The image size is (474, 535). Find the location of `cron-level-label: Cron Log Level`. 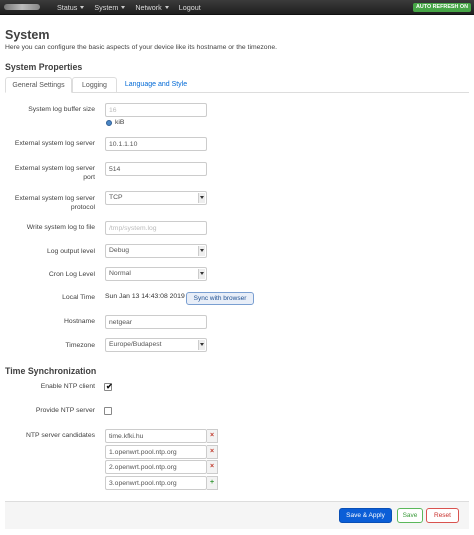

cron-level-label: Cron Log Level is located at coordinates (71, 274).